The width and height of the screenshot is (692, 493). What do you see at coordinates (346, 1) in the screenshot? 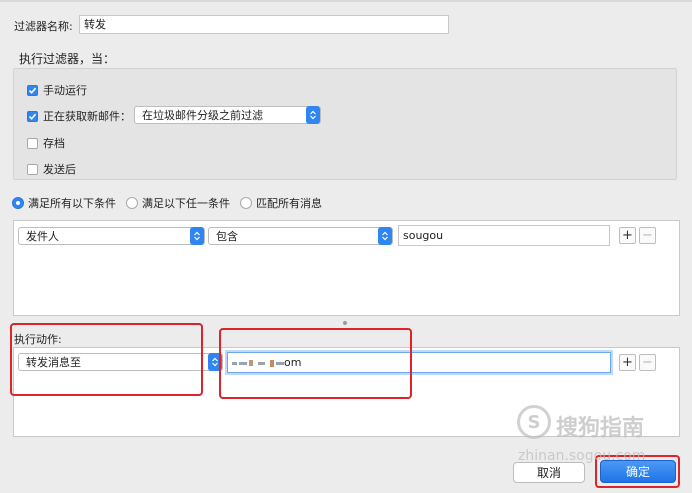
I see `dialog-top-edge` at bounding box center [346, 1].